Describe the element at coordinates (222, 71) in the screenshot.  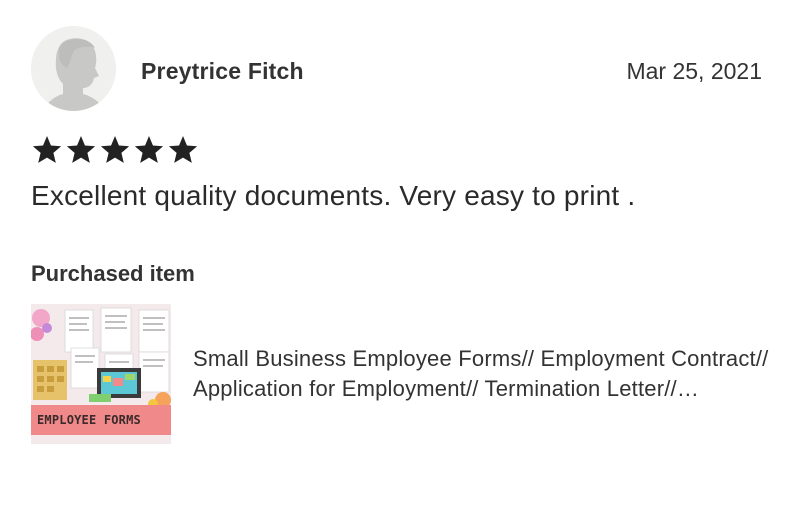
I see `reviewer-name: Preytrice Fitch` at that location.